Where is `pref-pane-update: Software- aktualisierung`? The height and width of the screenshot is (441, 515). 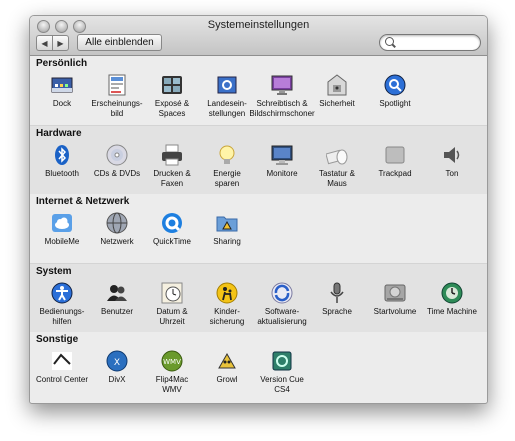
pref-pane-update: Software- aktualisierung is located at coordinates (282, 304).